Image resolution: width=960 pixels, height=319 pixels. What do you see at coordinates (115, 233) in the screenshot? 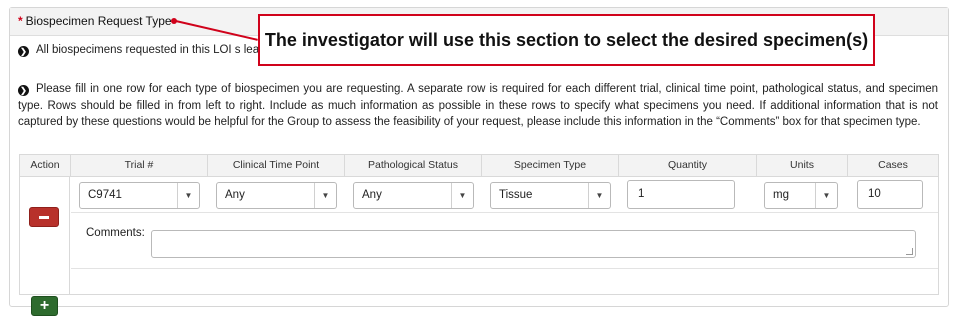
I see `comments-label: Comments:` at bounding box center [115, 233].